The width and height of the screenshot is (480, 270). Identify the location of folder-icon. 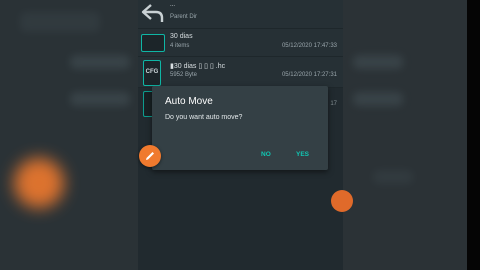
(153, 43).